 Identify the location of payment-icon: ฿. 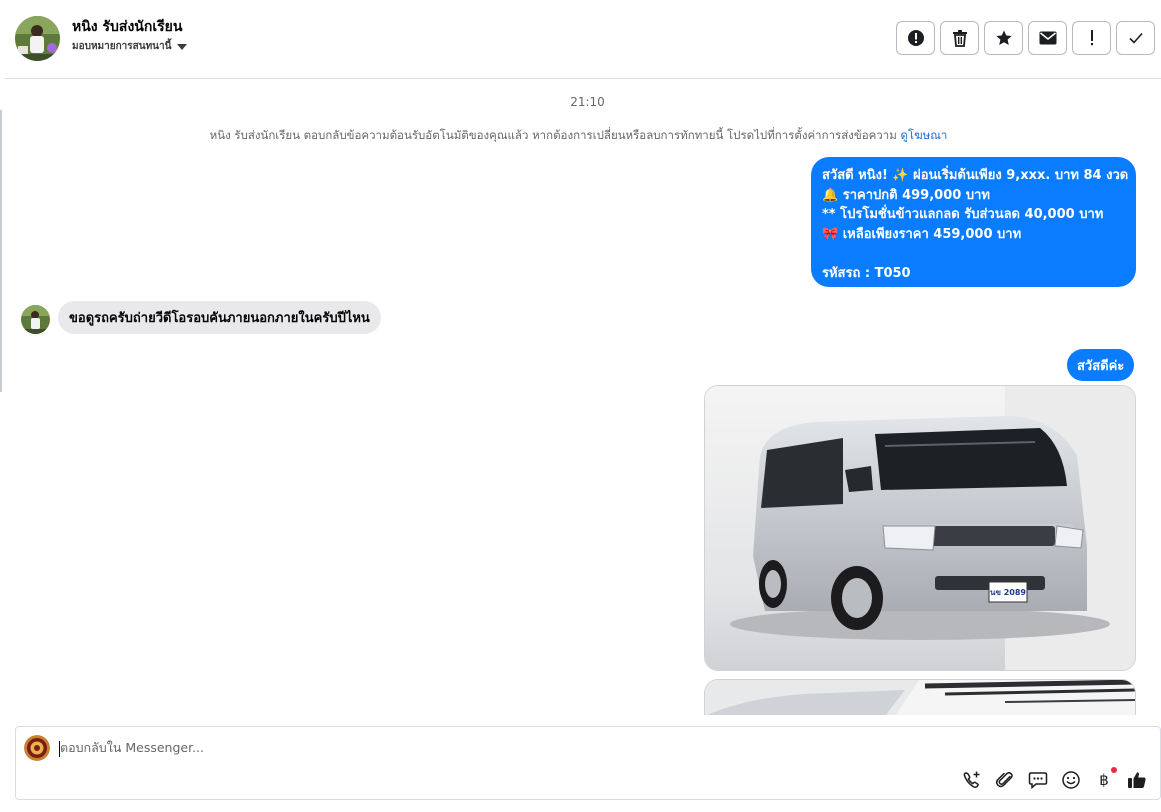
(1104, 780).